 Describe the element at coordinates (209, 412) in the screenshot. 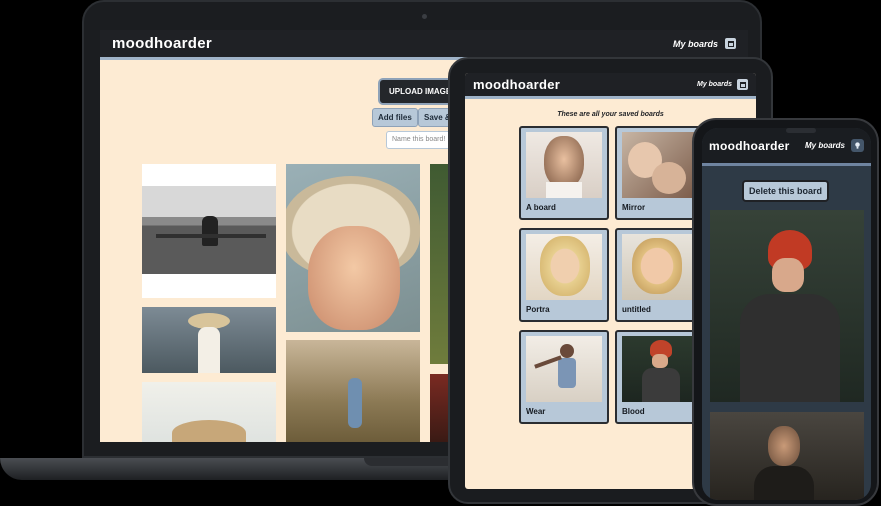

I see `laptop-image-bottom-hat` at that location.